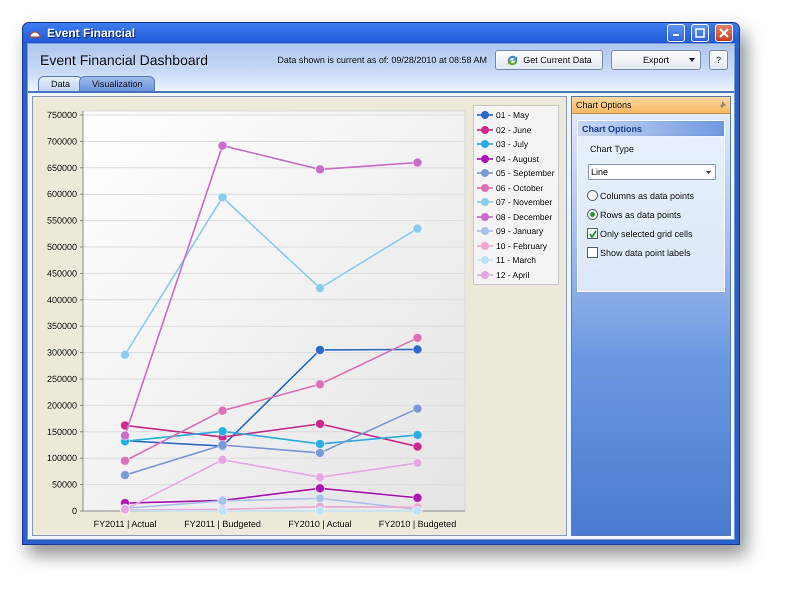  I want to click on axis-label: FY2011 | Actual, so click(125, 524).